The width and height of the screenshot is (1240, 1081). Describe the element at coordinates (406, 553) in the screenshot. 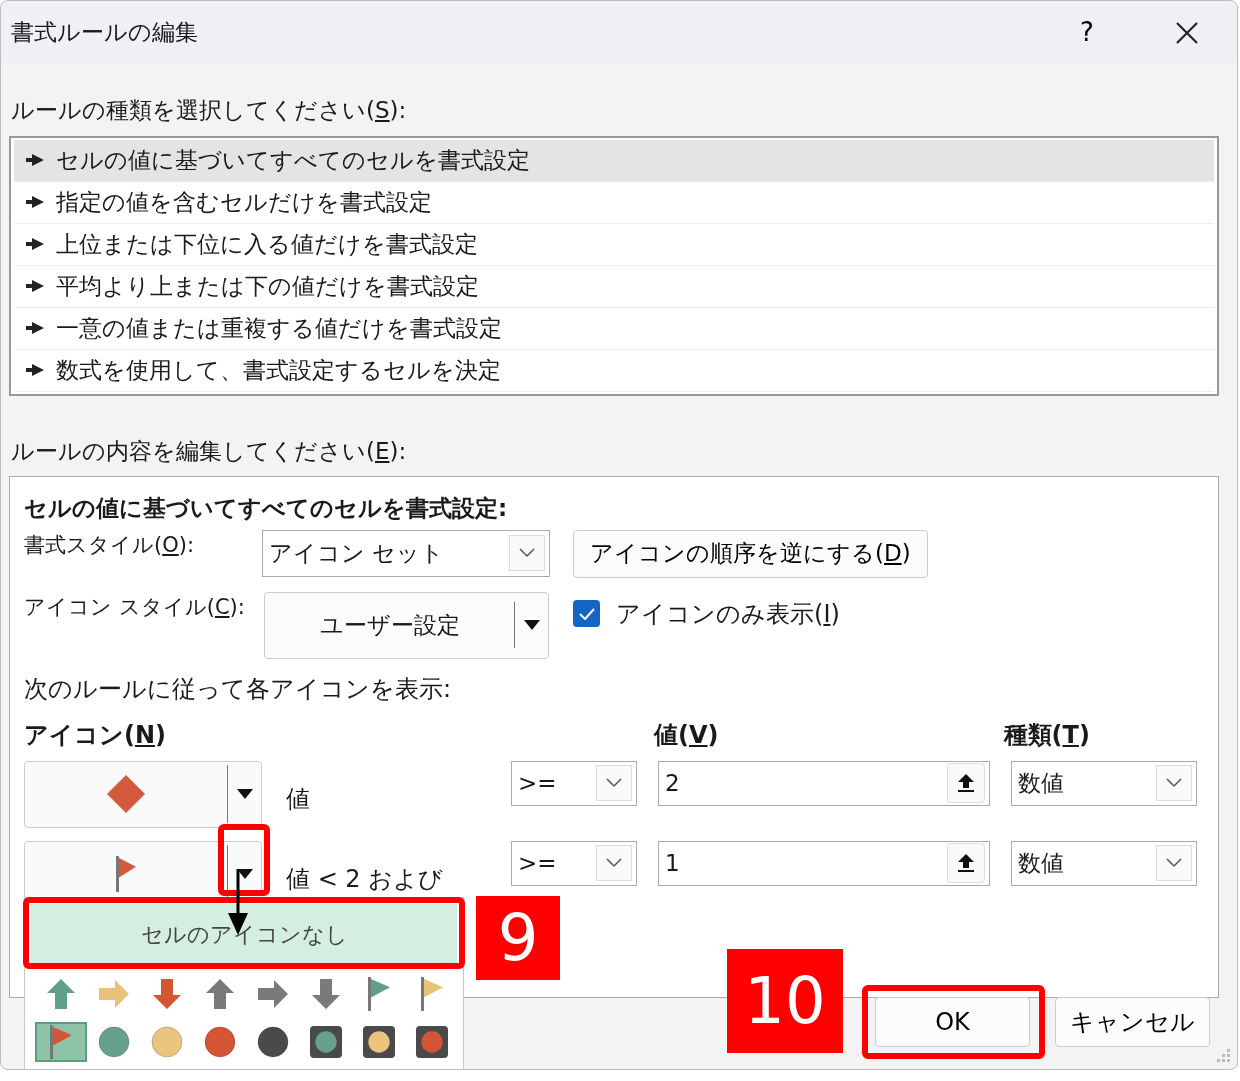

I see `format-style-combo: アイコン セット` at that location.